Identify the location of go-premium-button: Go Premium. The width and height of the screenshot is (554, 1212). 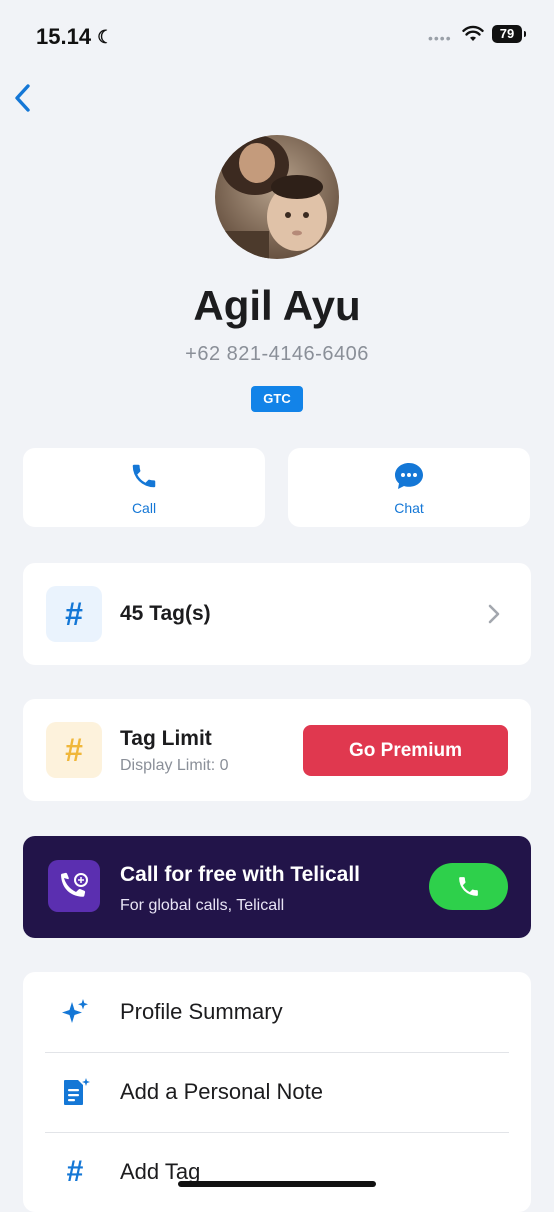
(405, 750).